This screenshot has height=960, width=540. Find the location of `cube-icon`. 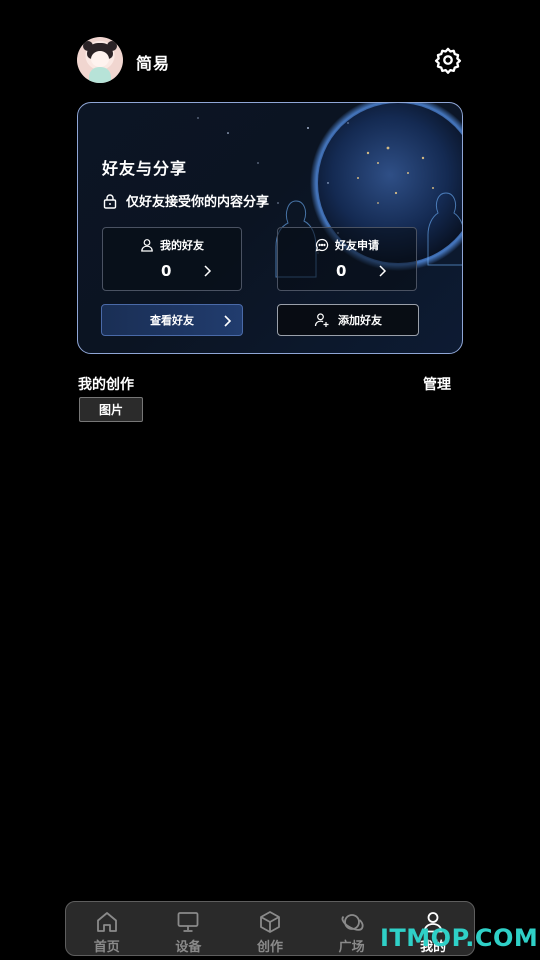

cube-icon is located at coordinates (270, 922).